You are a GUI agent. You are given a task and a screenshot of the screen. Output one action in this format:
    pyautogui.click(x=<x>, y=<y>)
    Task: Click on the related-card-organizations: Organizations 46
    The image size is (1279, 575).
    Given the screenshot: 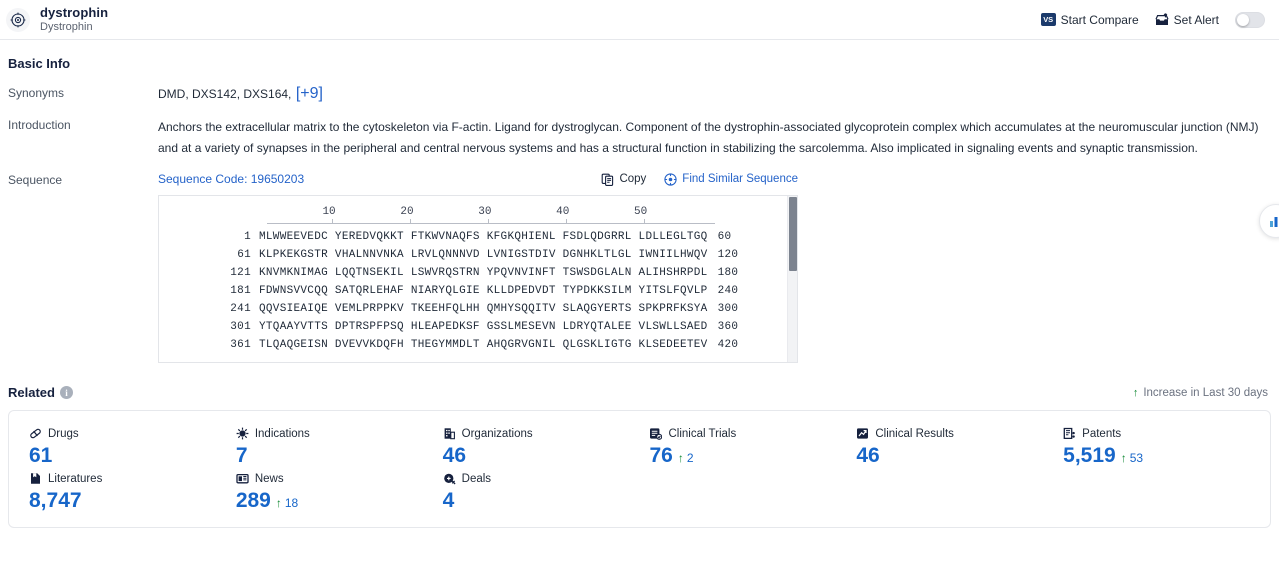 What is the action you would take?
    pyautogui.click(x=536, y=449)
    